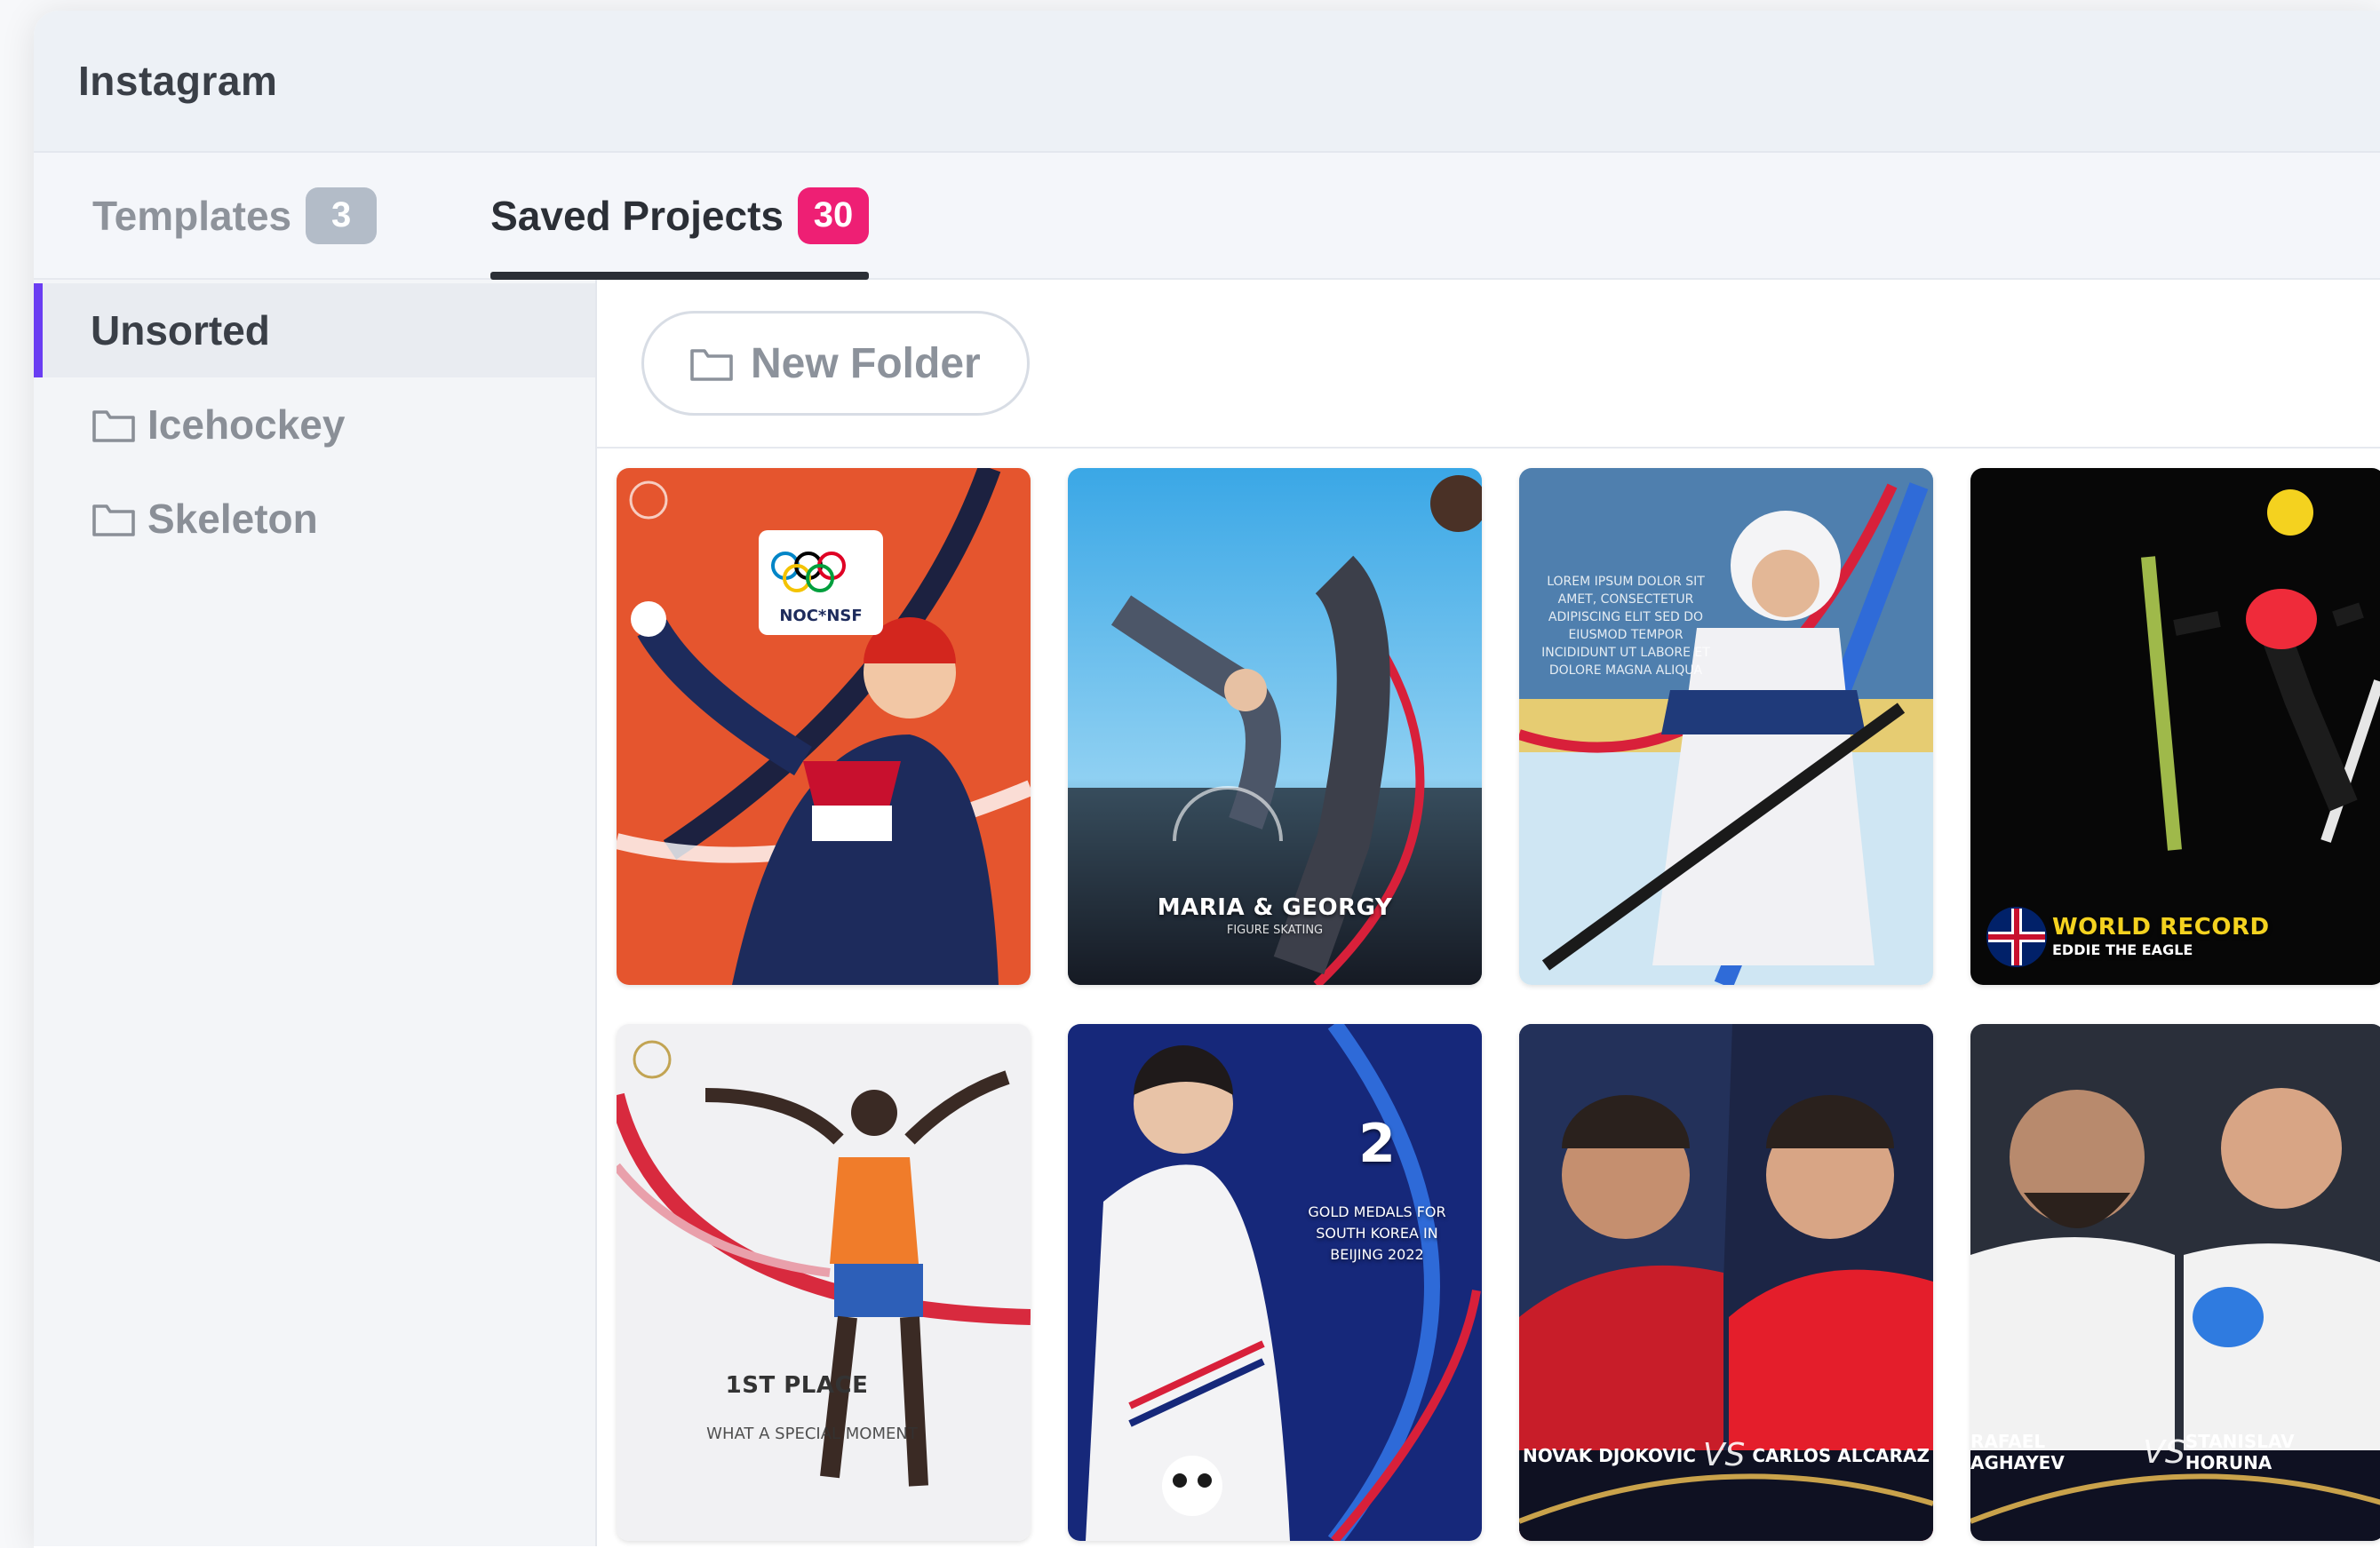  What do you see at coordinates (866, 363) in the screenshot?
I see `new-folder-label: New Folder` at bounding box center [866, 363].